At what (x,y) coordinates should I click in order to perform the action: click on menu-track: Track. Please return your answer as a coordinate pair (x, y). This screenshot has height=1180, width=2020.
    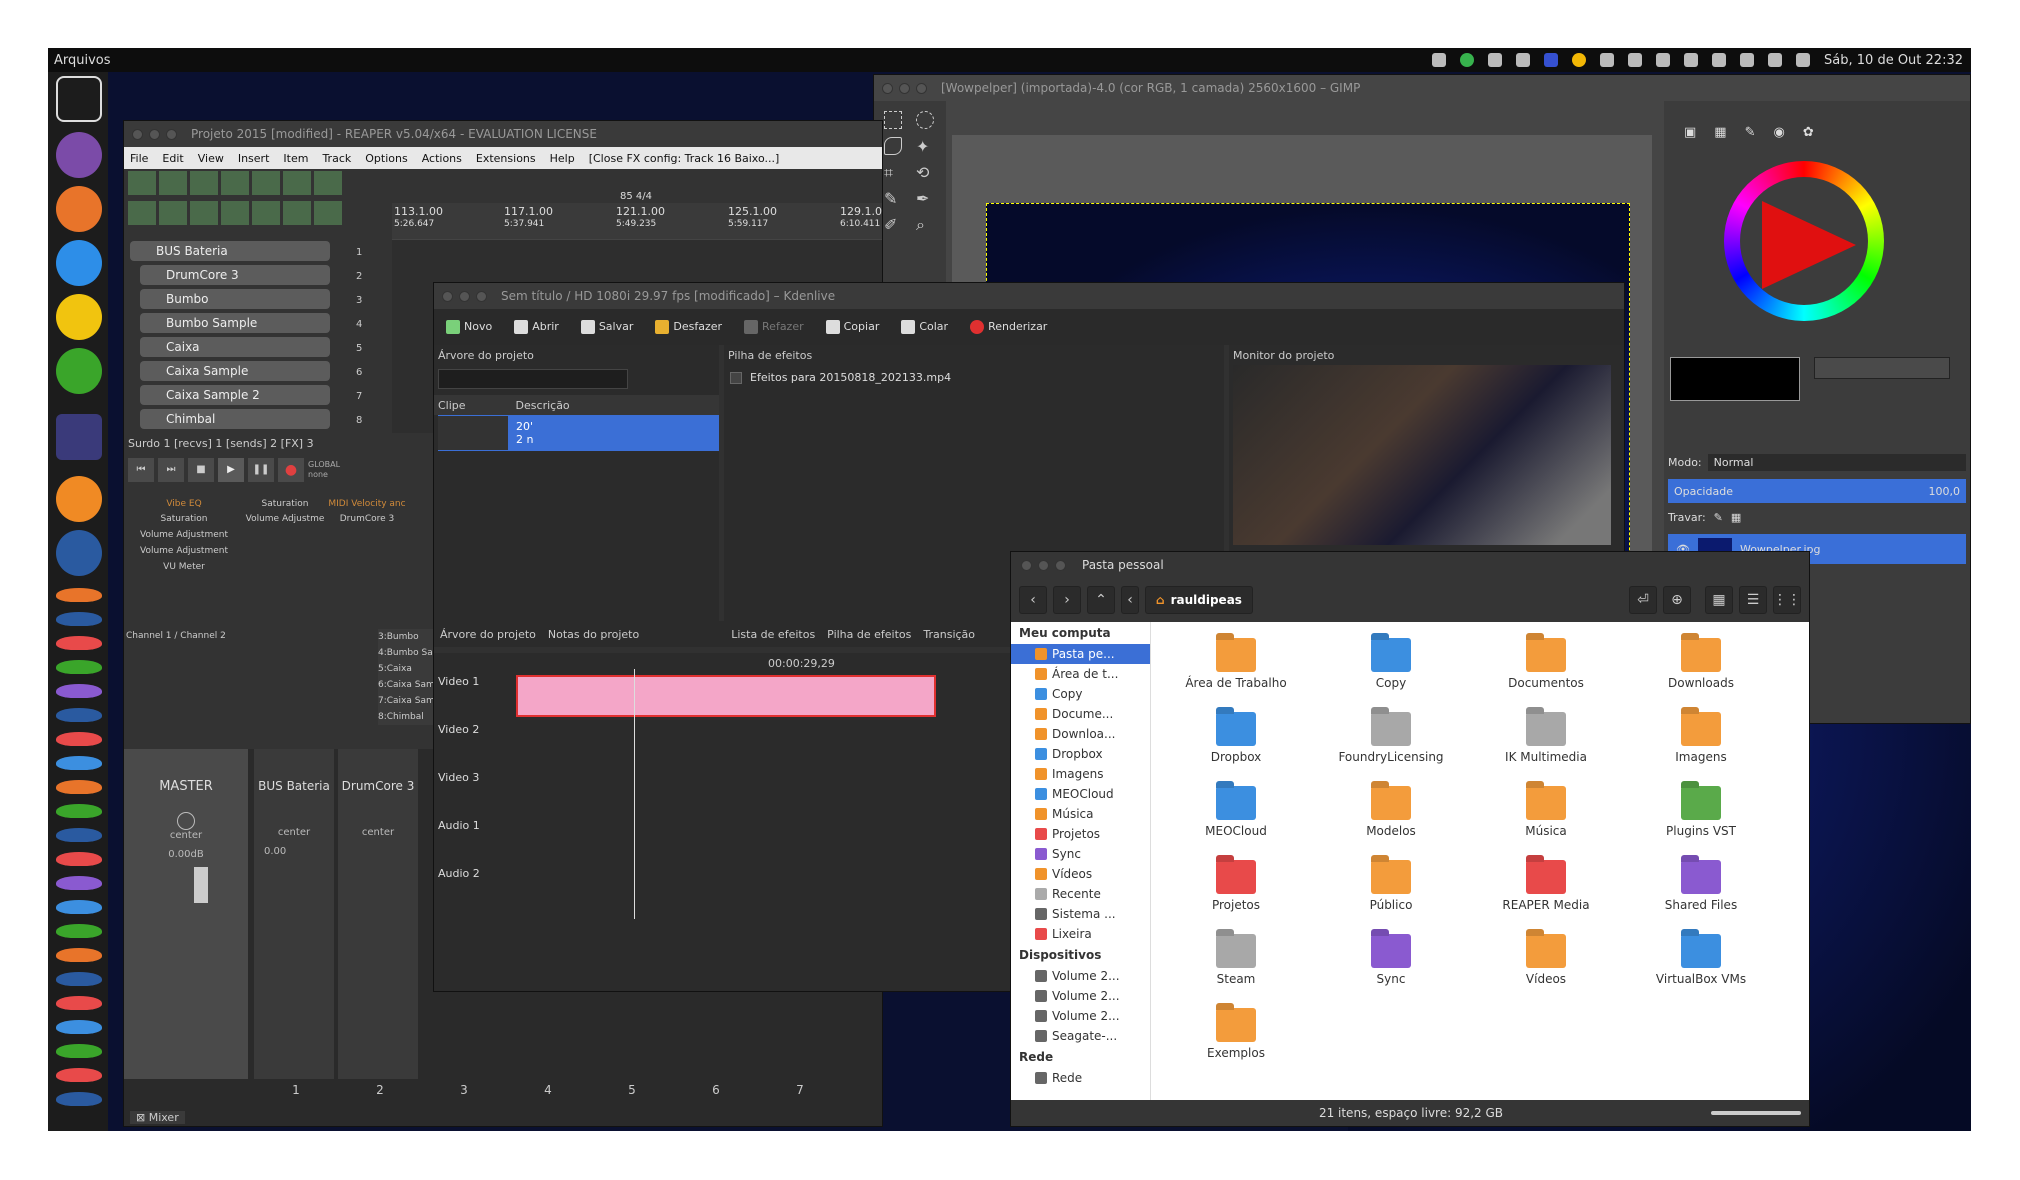
    Looking at the image, I should click on (336, 158).